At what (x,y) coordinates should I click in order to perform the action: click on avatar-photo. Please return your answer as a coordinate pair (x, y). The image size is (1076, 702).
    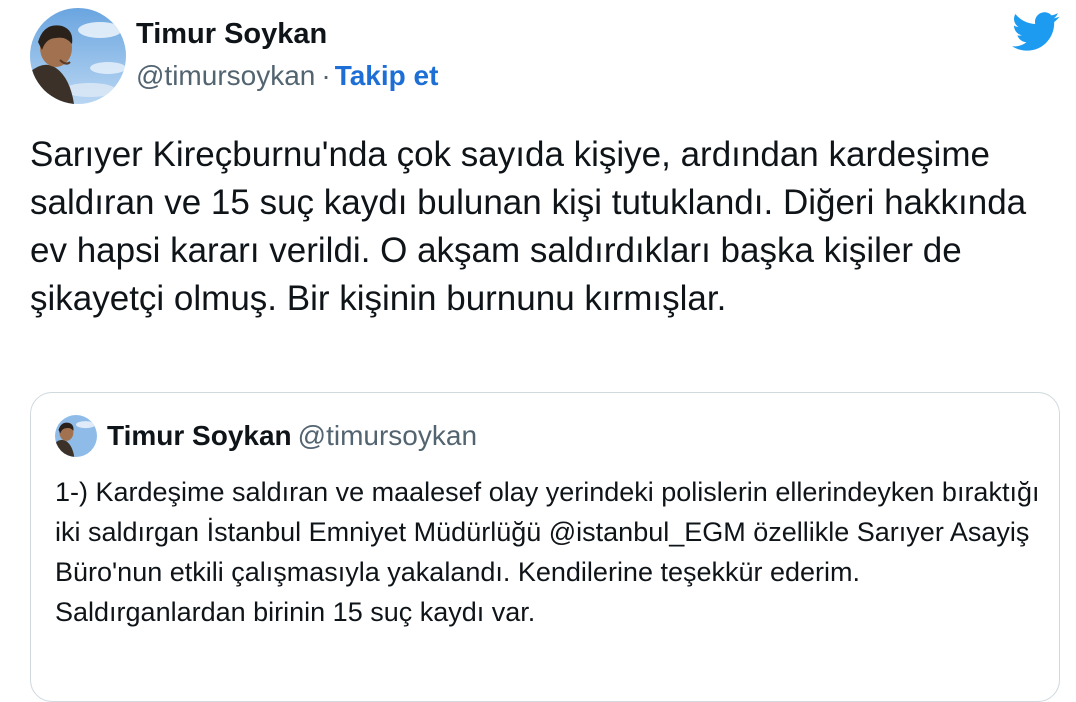
    Looking at the image, I should click on (78, 56).